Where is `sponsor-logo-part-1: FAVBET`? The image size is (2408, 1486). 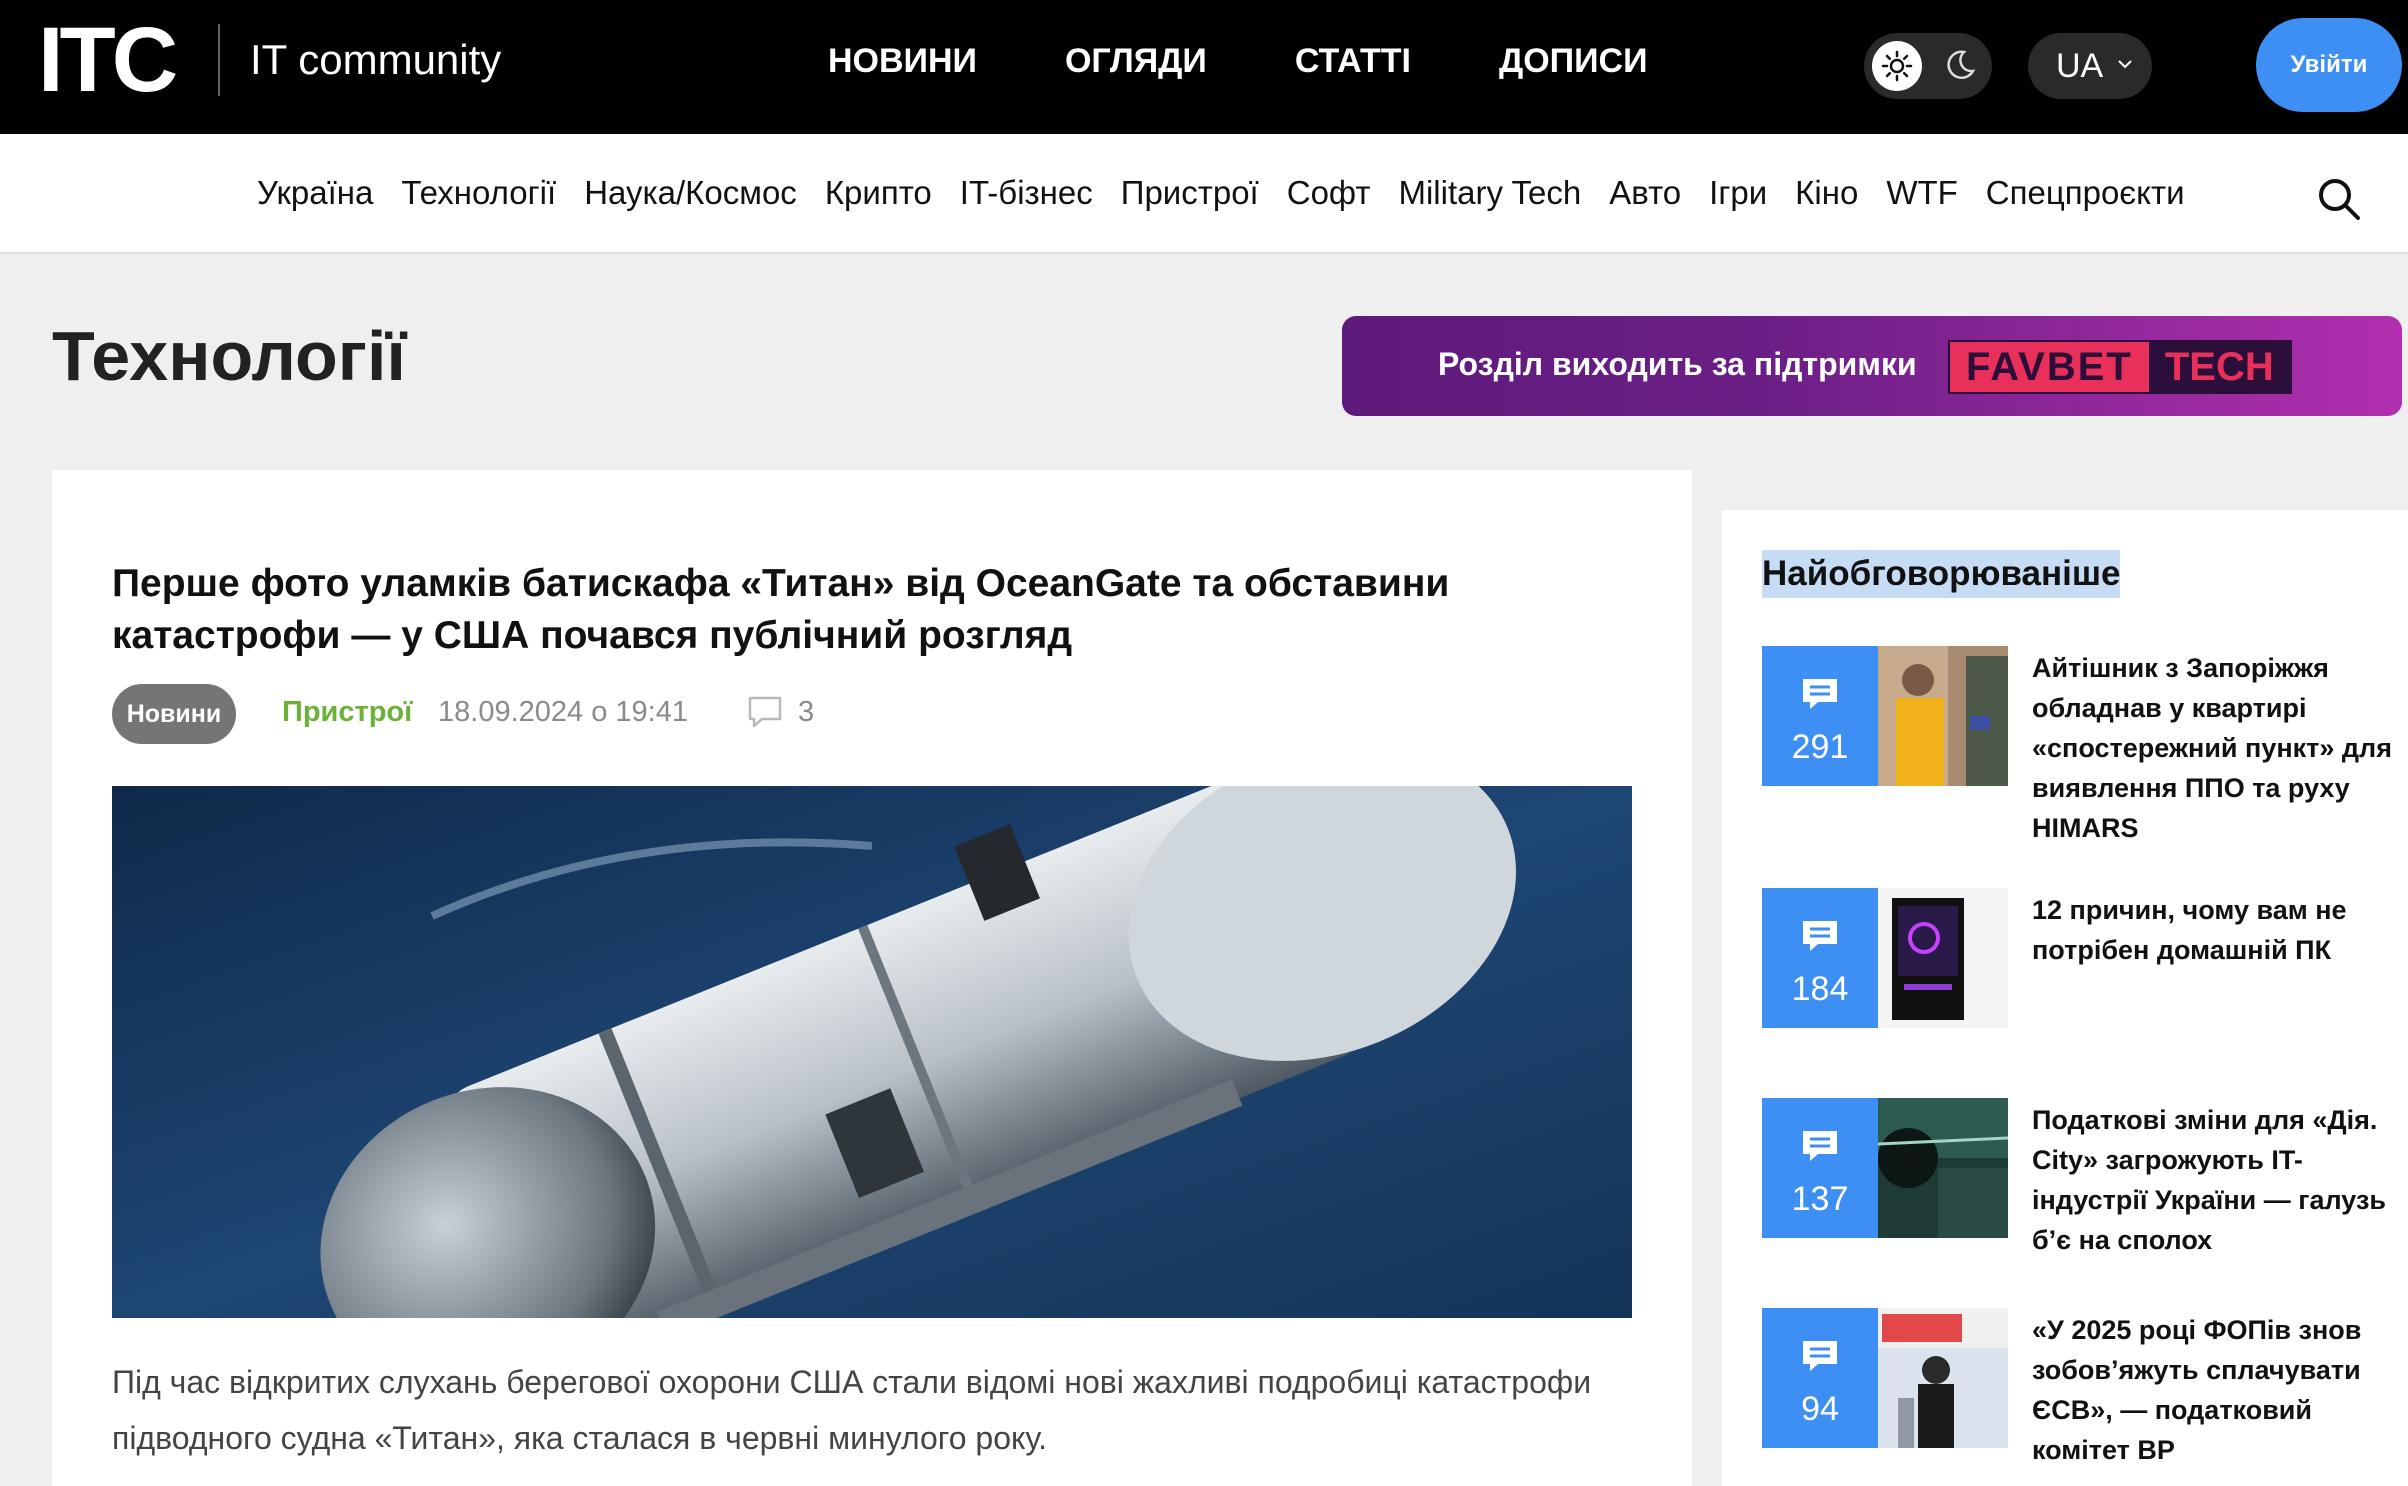 sponsor-logo-part-1: FAVBET is located at coordinates (2049, 367).